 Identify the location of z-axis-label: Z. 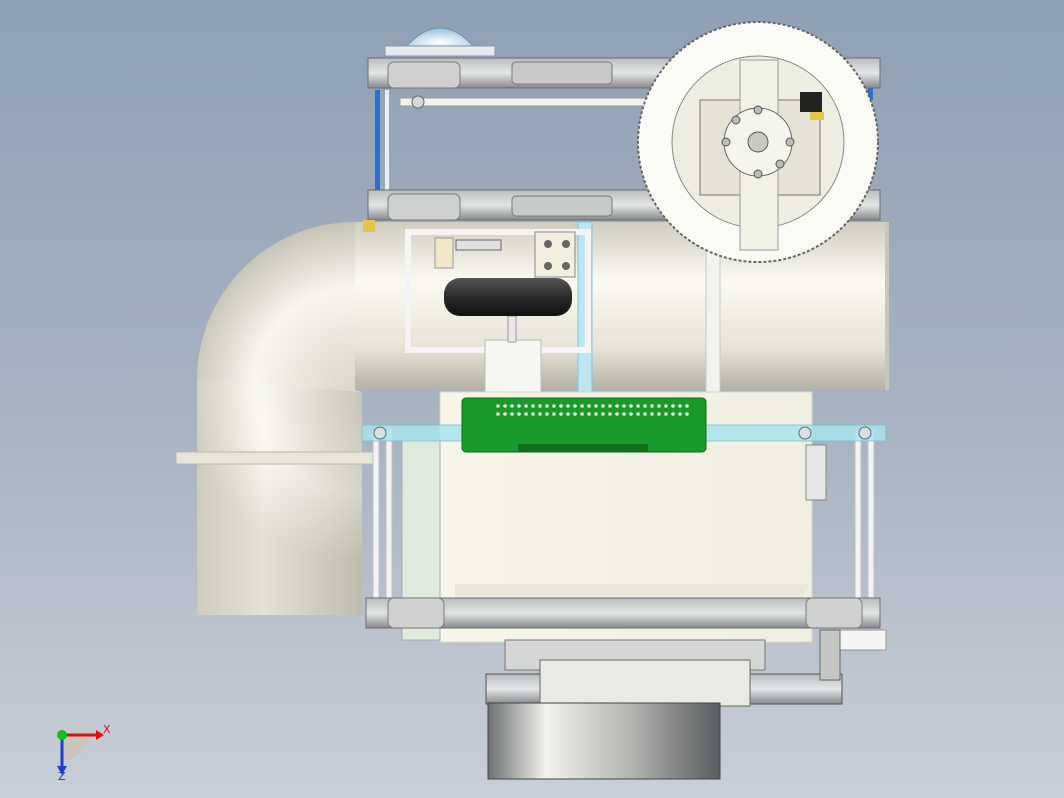
(62, 776).